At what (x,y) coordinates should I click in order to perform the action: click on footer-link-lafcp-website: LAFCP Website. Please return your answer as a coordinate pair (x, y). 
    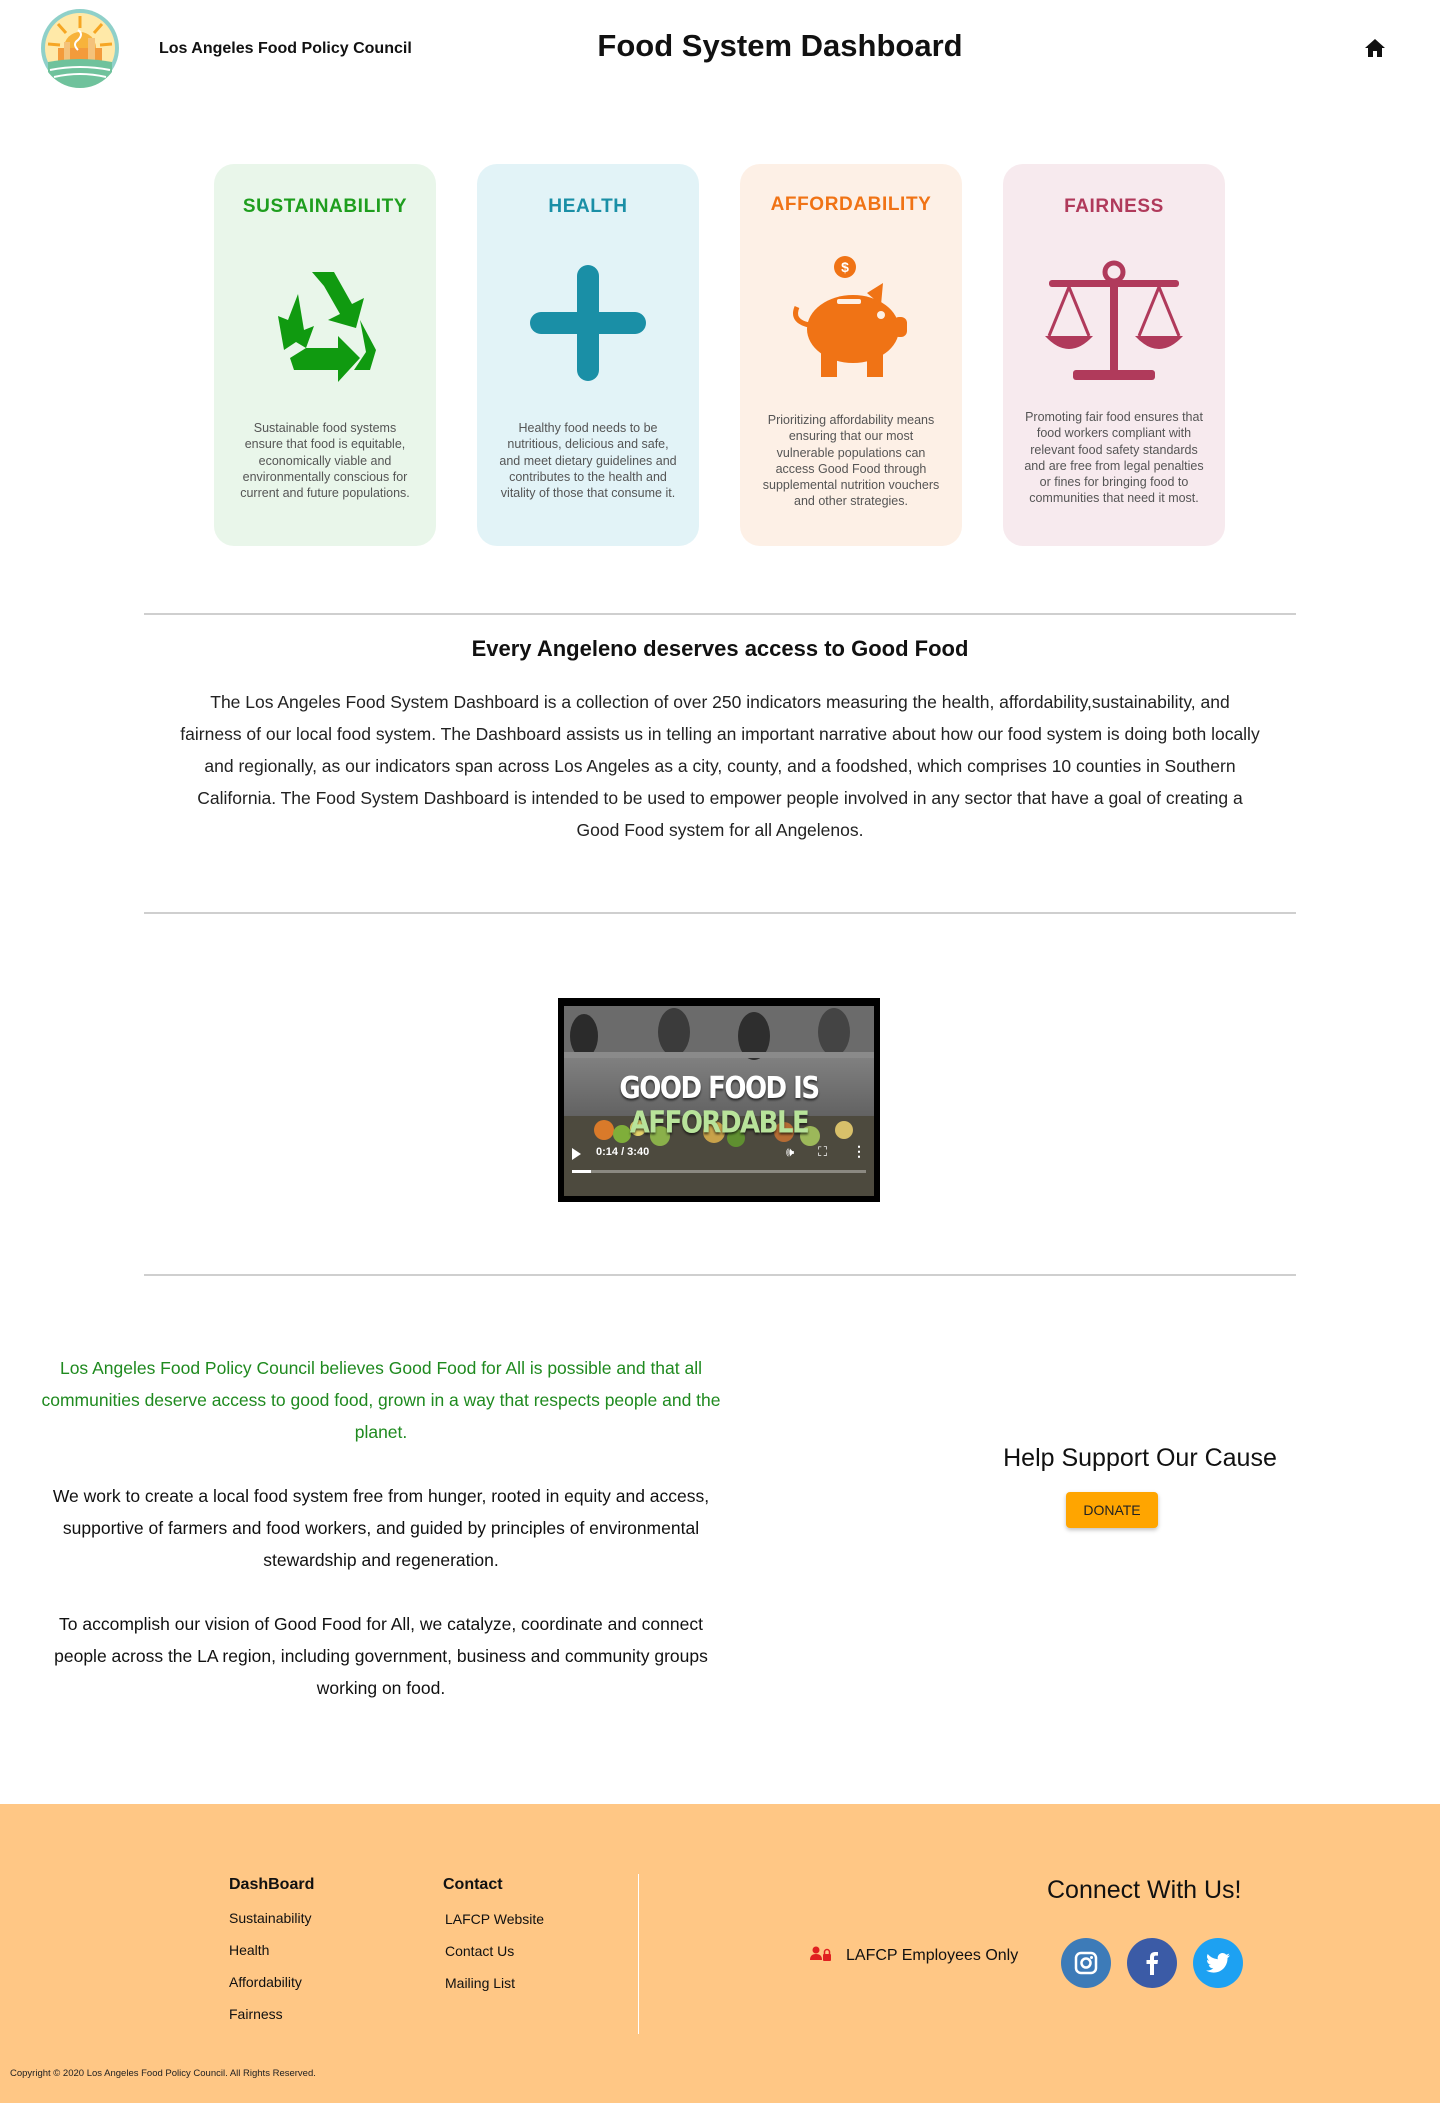
    Looking at the image, I should click on (494, 1919).